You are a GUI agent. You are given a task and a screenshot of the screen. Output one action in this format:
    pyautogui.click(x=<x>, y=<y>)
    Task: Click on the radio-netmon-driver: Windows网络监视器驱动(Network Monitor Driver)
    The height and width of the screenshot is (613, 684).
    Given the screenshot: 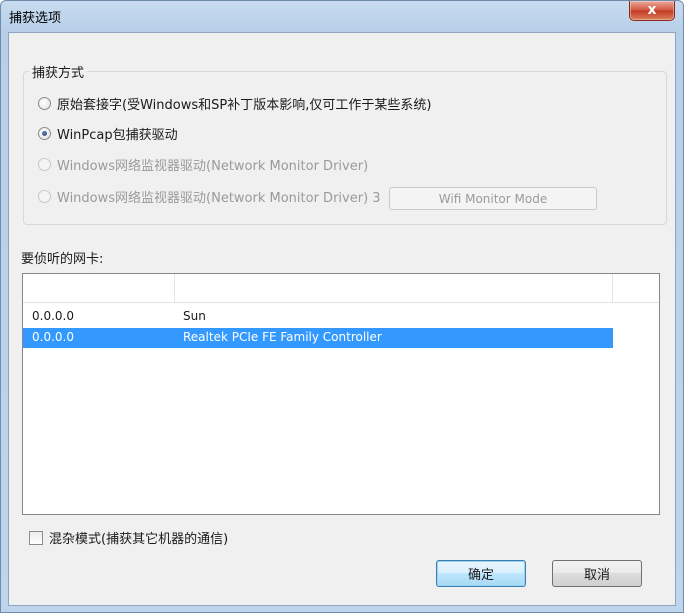 What is the action you would take?
    pyautogui.click(x=203, y=164)
    